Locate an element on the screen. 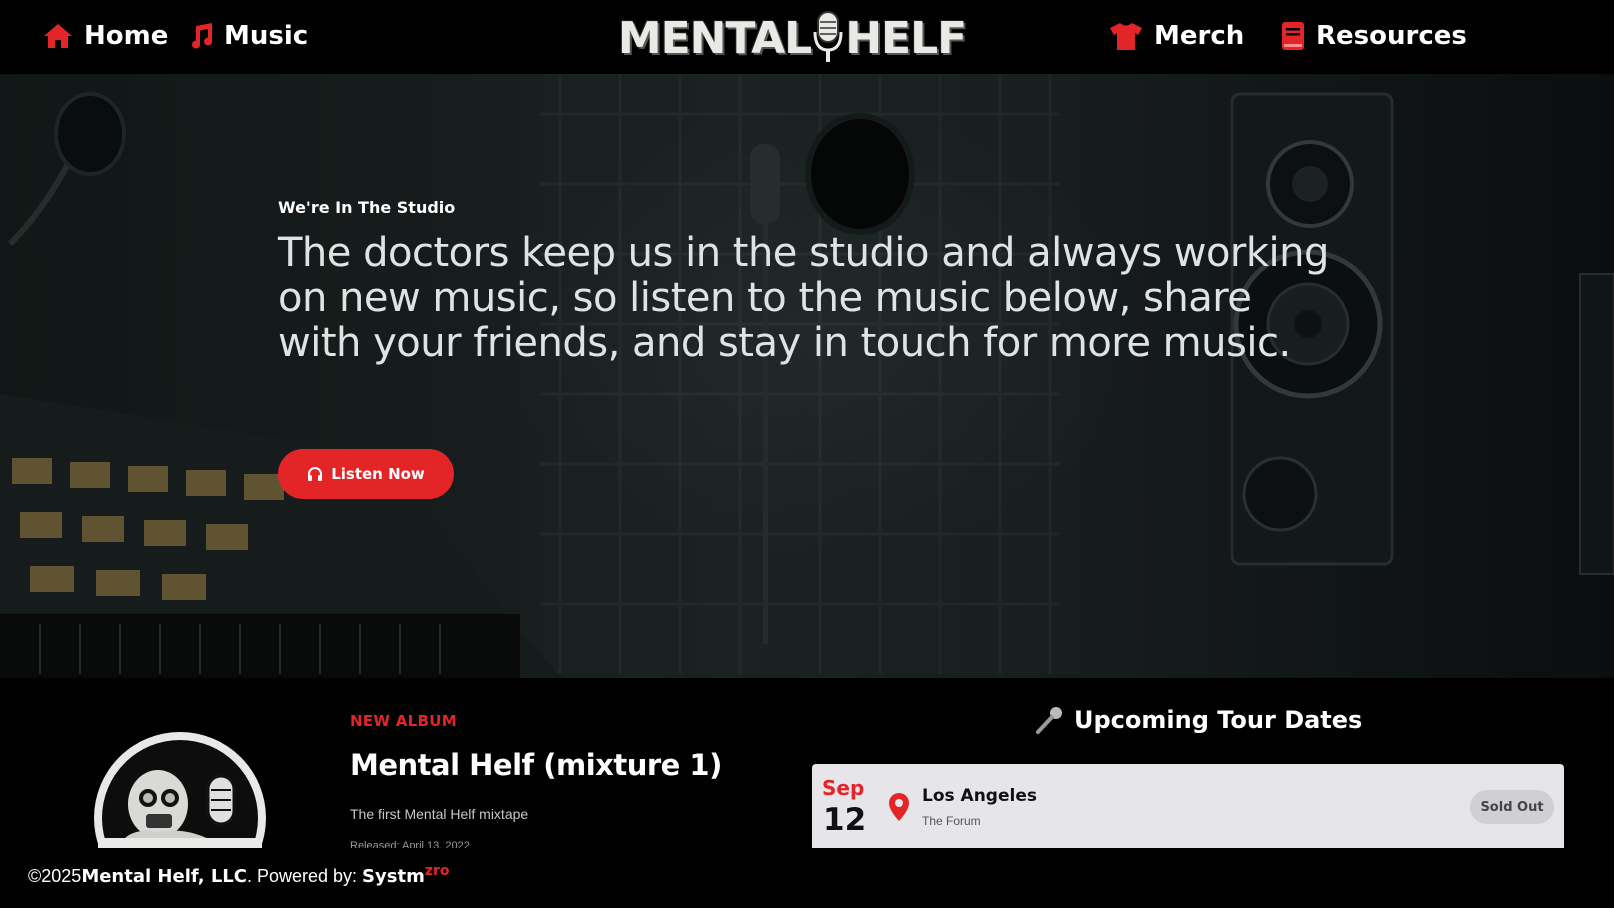  nav-home-link: Home is located at coordinates (105, 36).